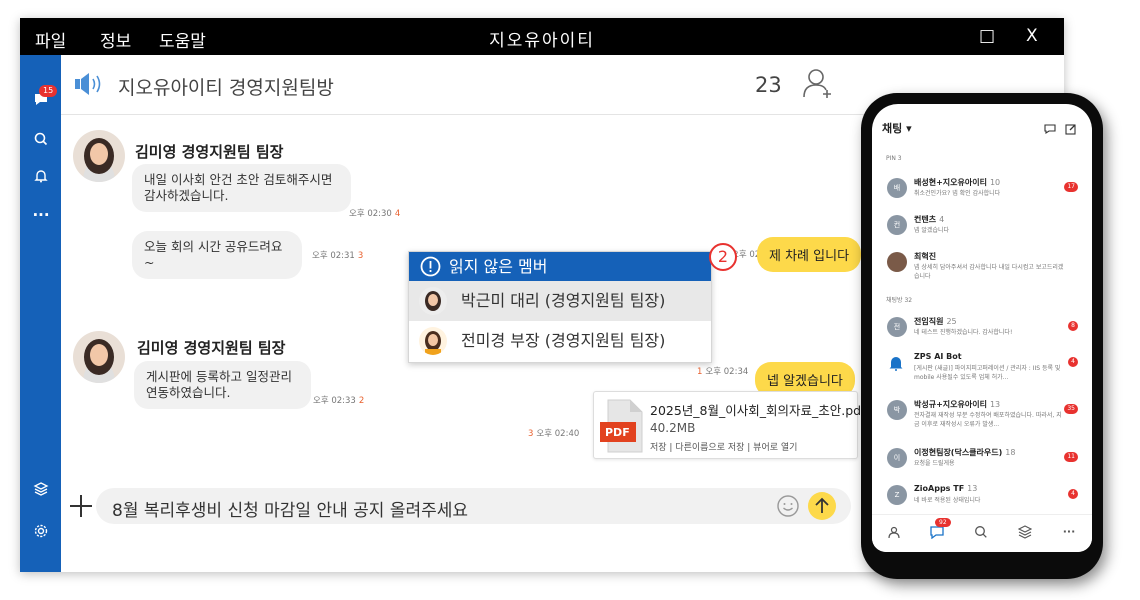  I want to click on message-bubble: 내일 이사회 안건 초안 검토해주시면 감사하겠습니다., so click(241, 188).